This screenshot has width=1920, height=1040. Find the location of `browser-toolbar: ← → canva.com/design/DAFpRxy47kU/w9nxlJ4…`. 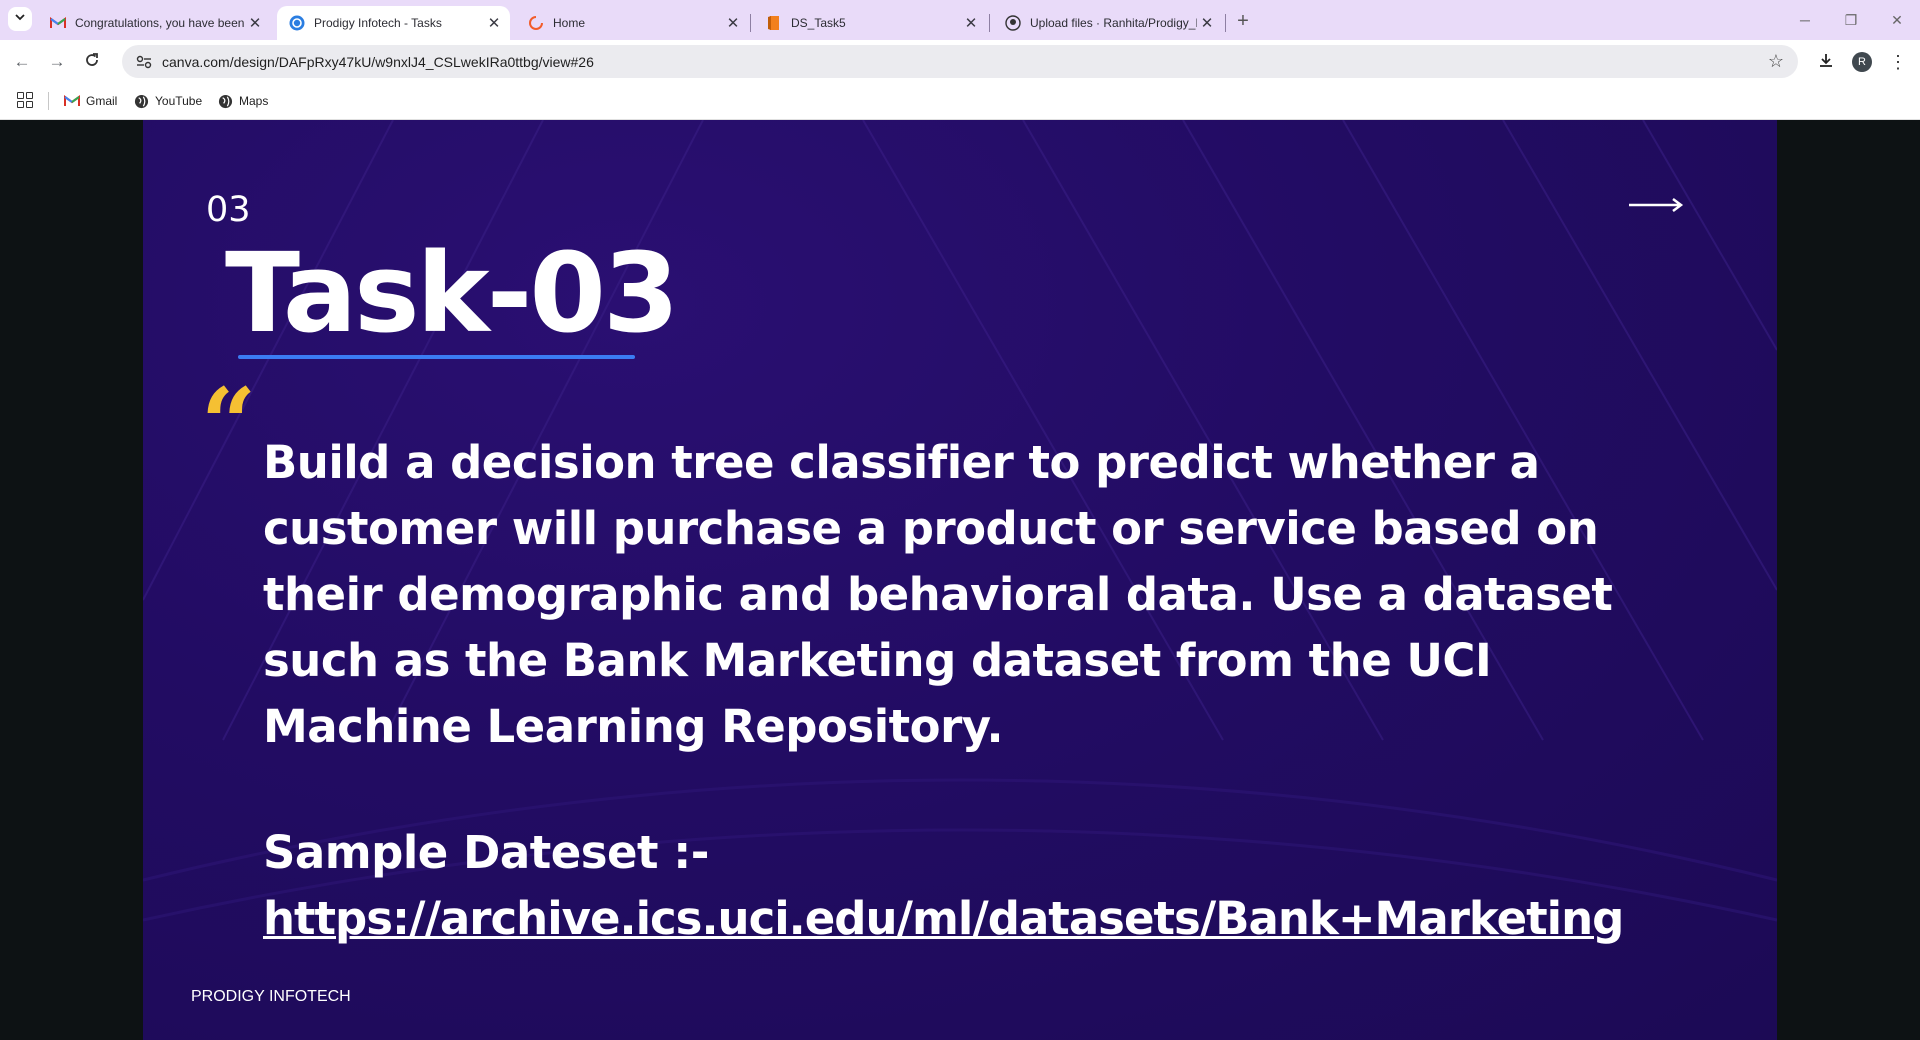

browser-toolbar: ← → canva.com/design/DAFpRxy47kU/w9nxlJ4… is located at coordinates (960, 60).